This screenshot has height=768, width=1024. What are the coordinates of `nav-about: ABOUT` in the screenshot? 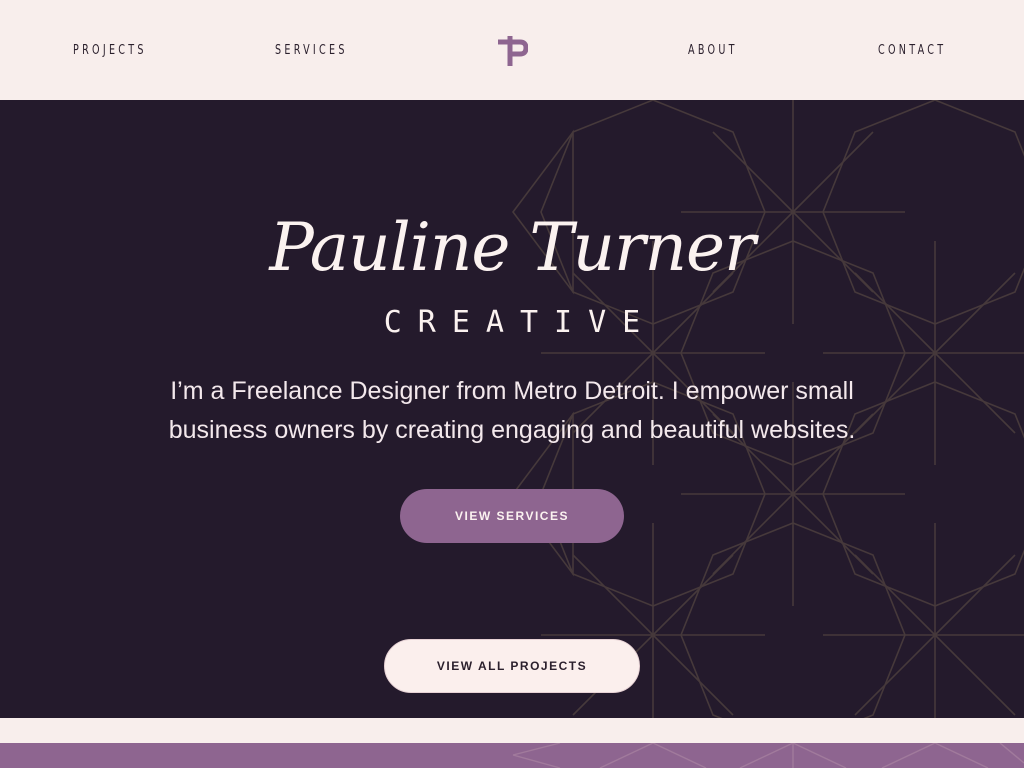 It's located at (713, 51).